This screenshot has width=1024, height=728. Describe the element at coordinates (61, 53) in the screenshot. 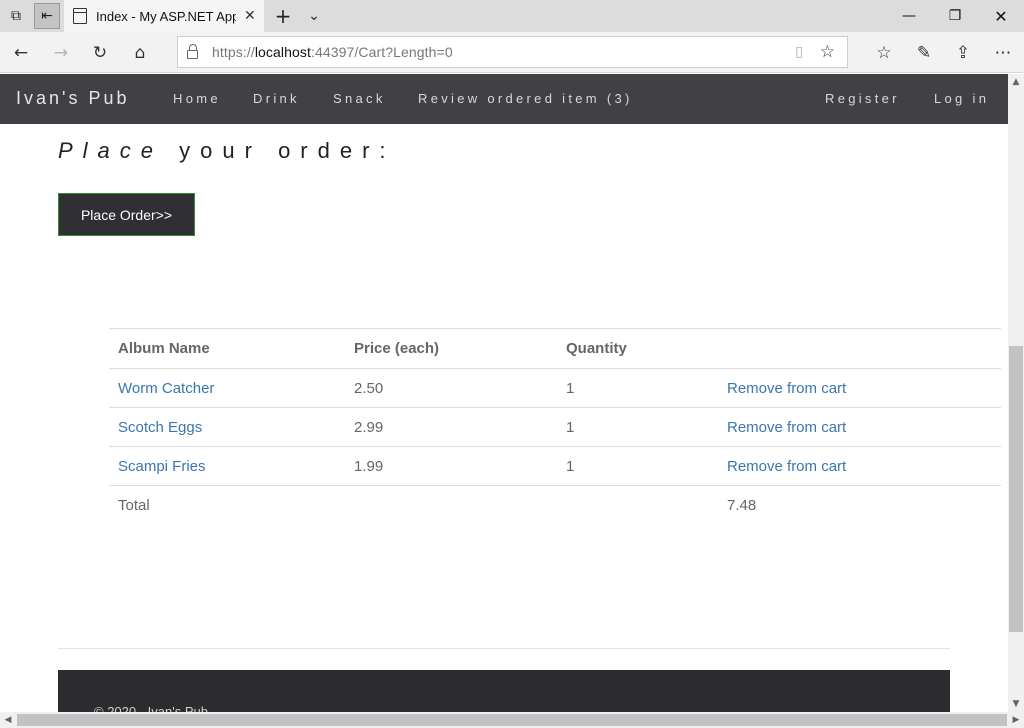

I see `forward-arrow-icon: →` at that location.